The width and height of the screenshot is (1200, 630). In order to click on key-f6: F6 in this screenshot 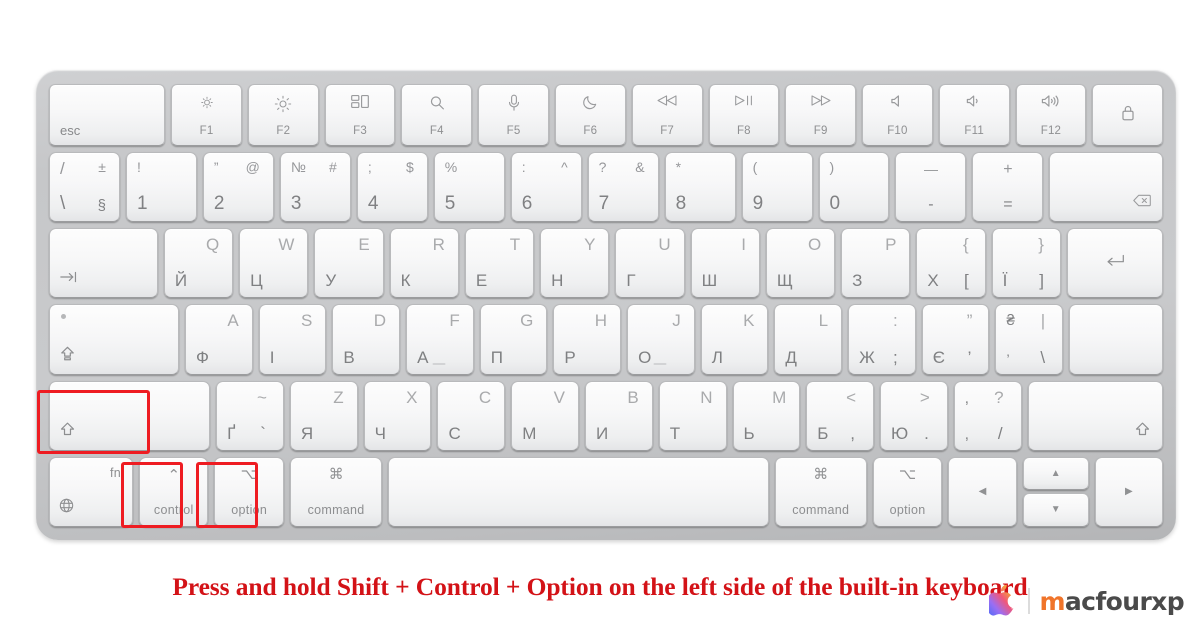, I will do `click(590, 115)`.